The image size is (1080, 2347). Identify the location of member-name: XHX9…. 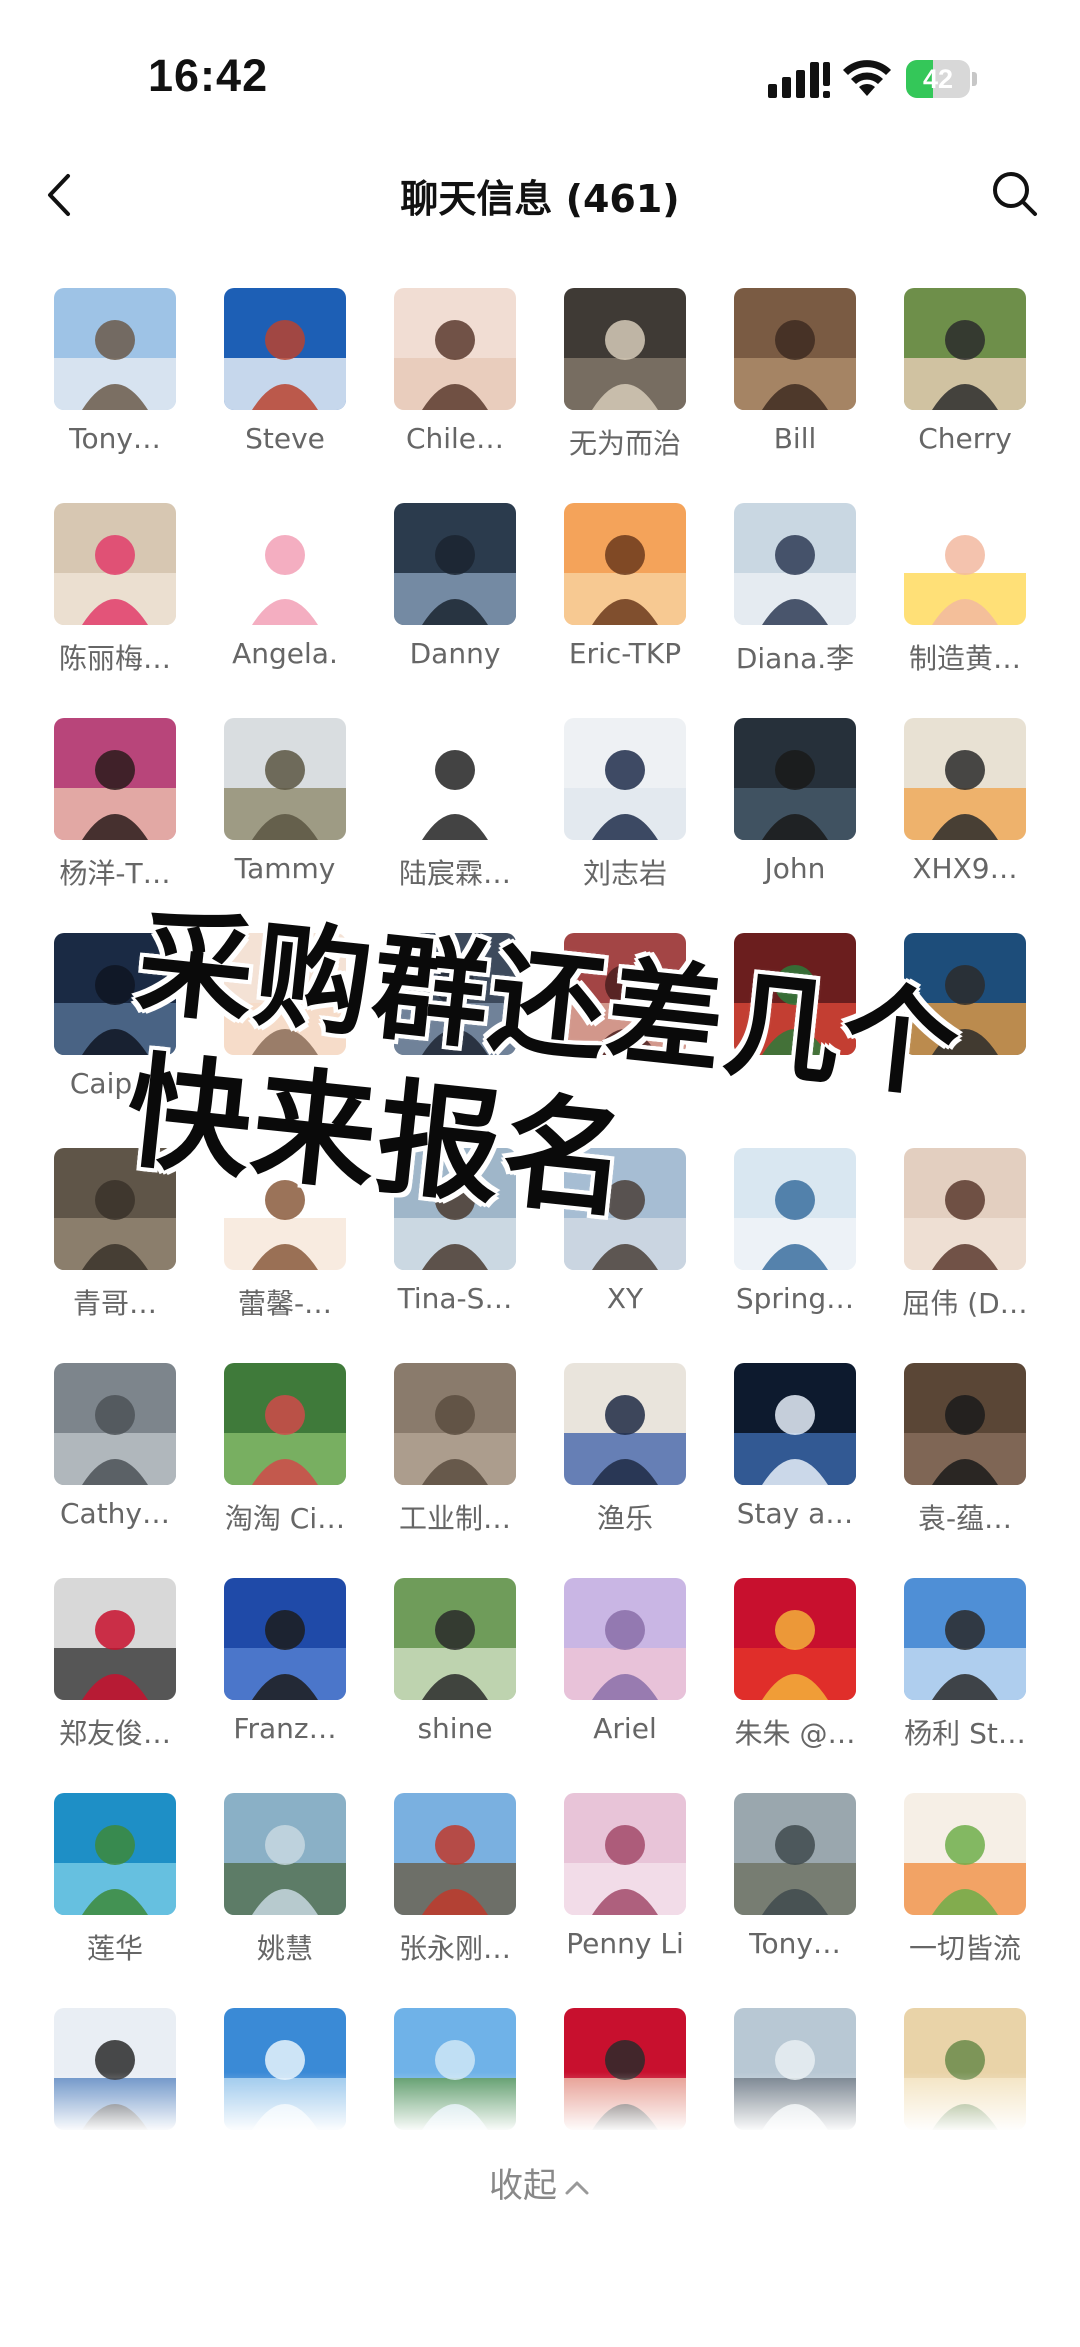
(965, 868).